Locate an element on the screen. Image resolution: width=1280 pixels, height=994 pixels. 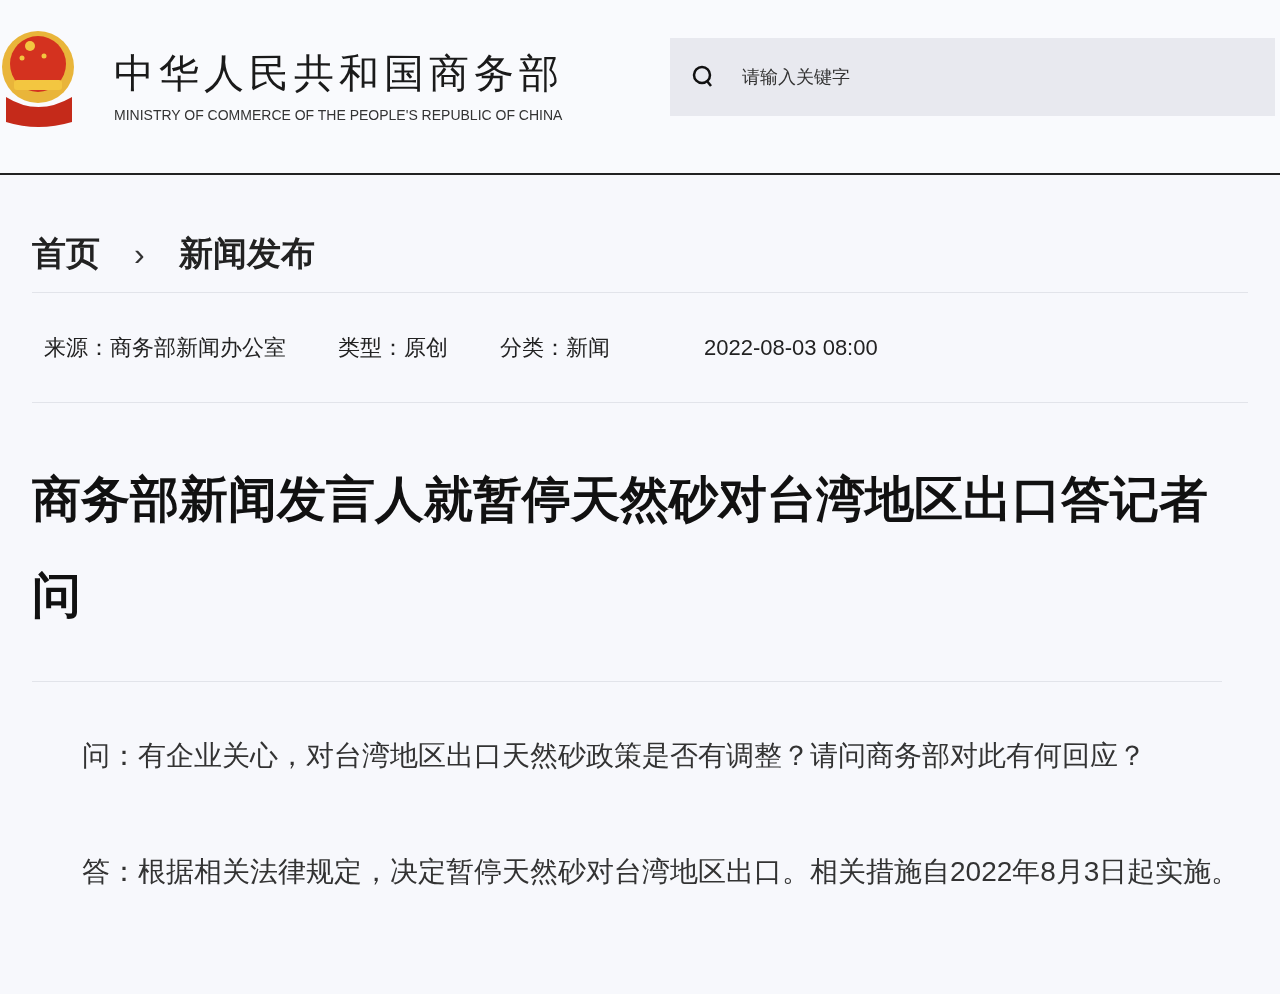
breadcrumb-link: 新闻发布 is located at coordinates (246, 253).